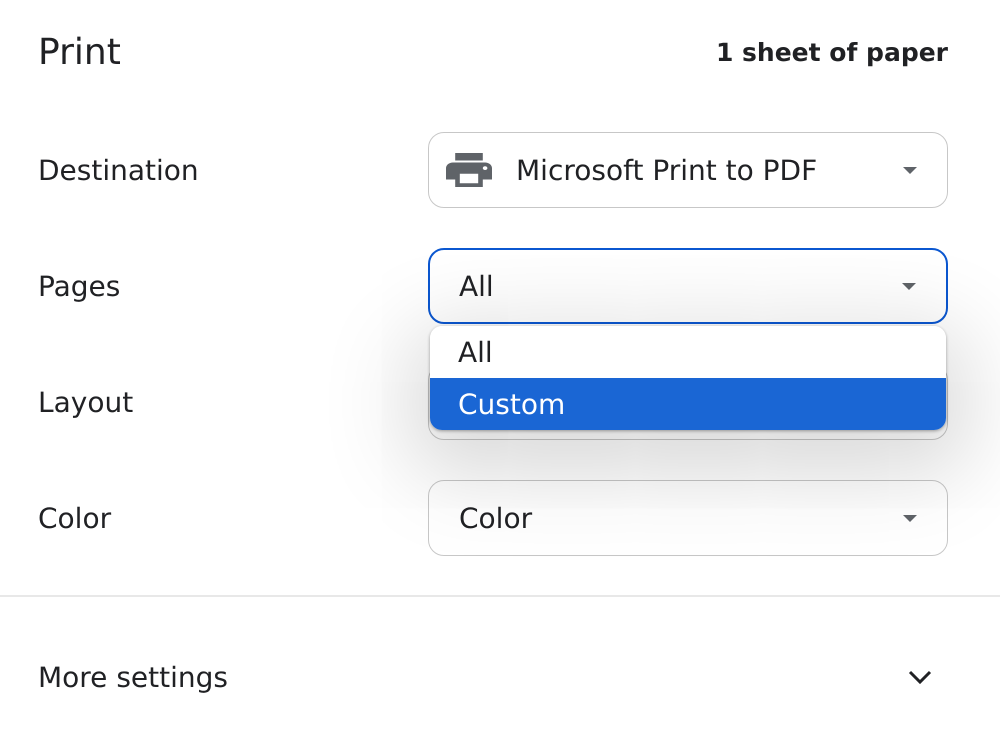 The height and width of the screenshot is (750, 1000). Describe the element at coordinates (469, 170) in the screenshot. I see `printer-icon` at that location.